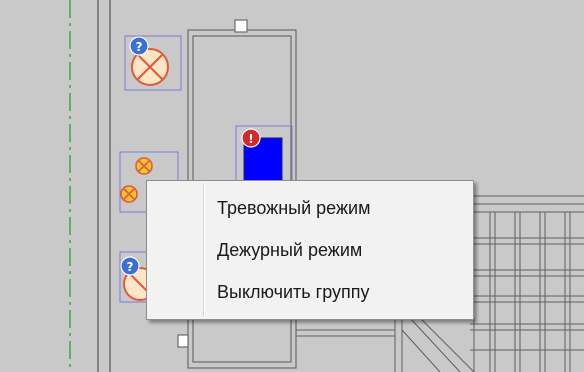 The width and height of the screenshot is (584, 372). Describe the element at coordinates (264, 155) in the screenshot. I see `alarm-device-marker: !` at that location.